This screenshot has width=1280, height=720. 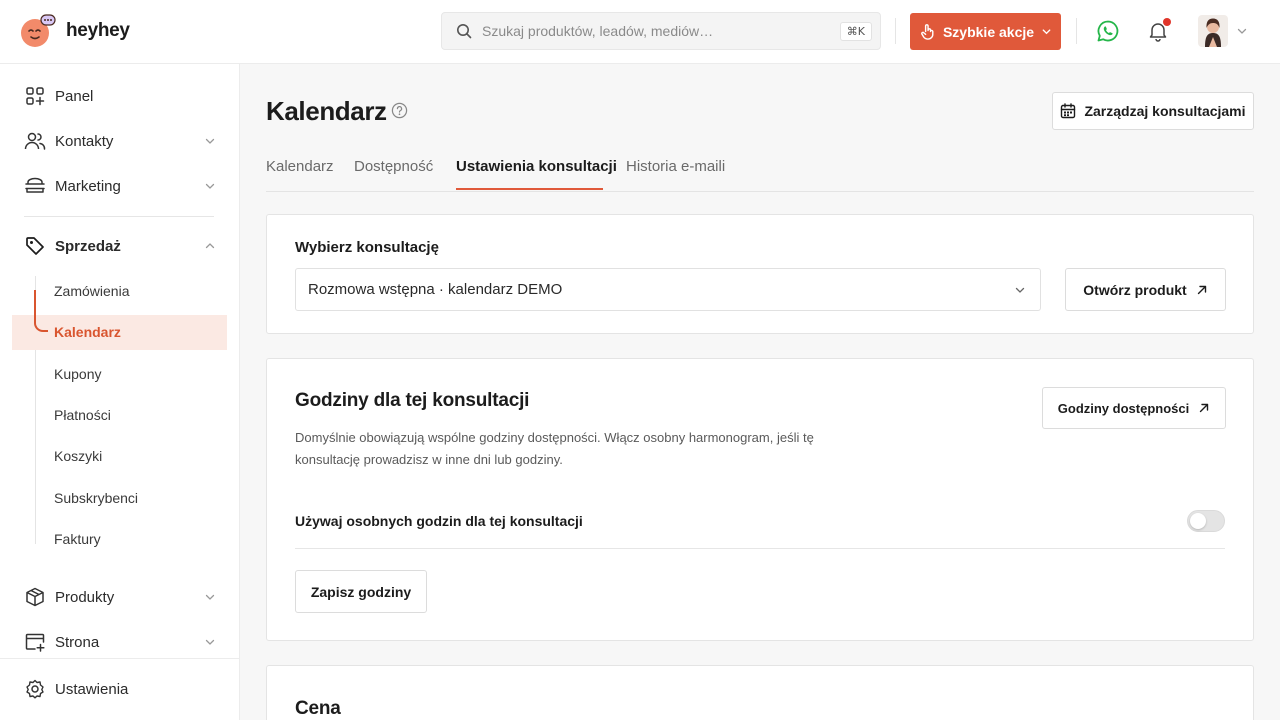 What do you see at coordinates (1158, 31) in the screenshot?
I see `notifications-button` at bounding box center [1158, 31].